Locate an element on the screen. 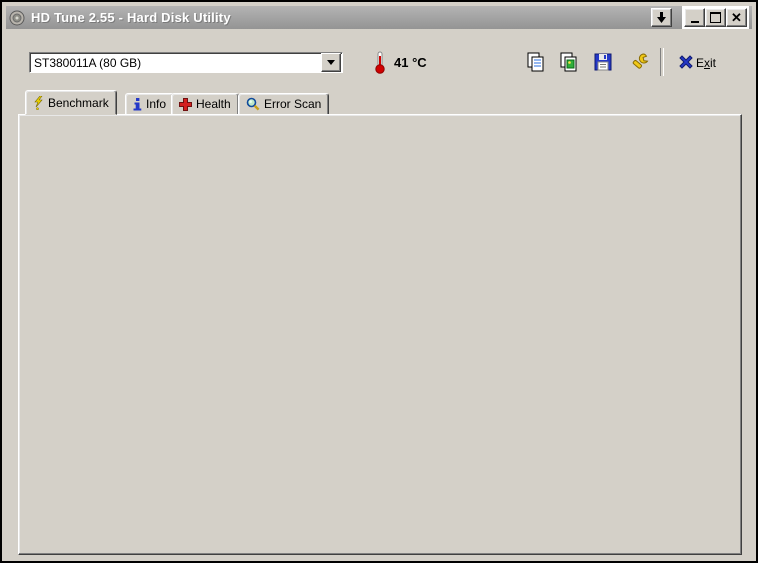  tab-info: Info is located at coordinates (150, 104).